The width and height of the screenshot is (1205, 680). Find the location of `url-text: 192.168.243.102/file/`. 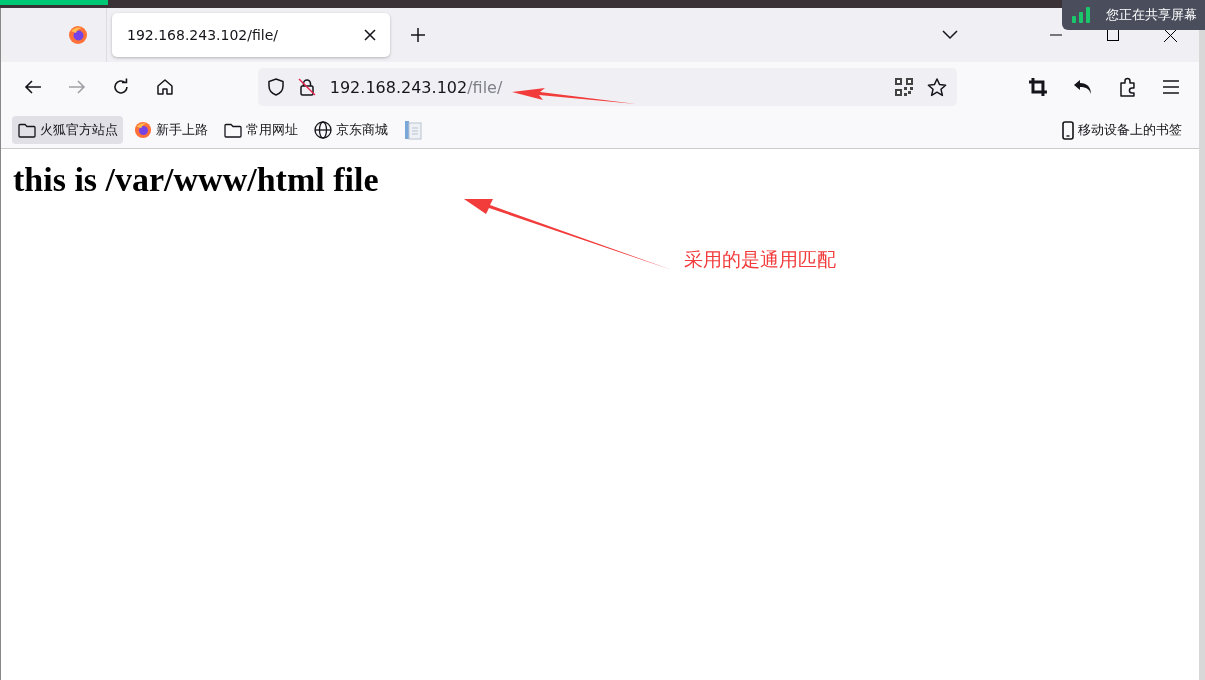

url-text: 192.168.243.102/file/ is located at coordinates (416, 87).